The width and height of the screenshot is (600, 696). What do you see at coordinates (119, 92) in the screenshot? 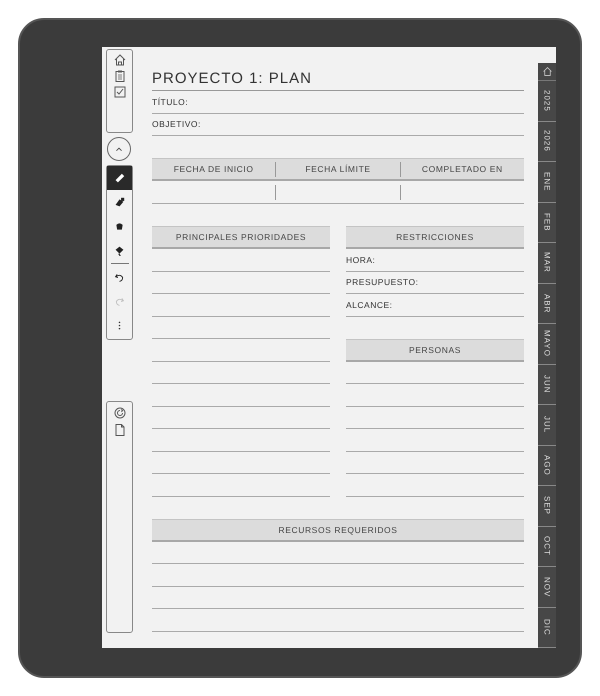
I see `checkbox-icon` at bounding box center [119, 92].